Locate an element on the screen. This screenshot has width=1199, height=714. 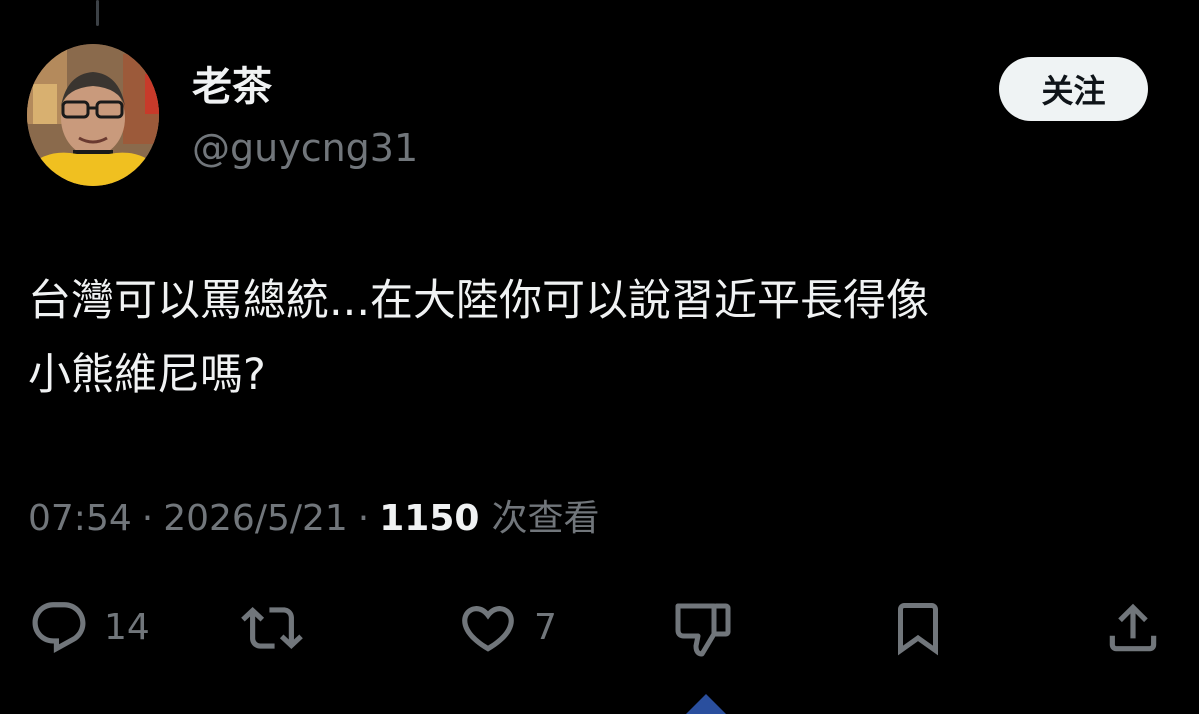
retweet-button is located at coordinates (272, 628).